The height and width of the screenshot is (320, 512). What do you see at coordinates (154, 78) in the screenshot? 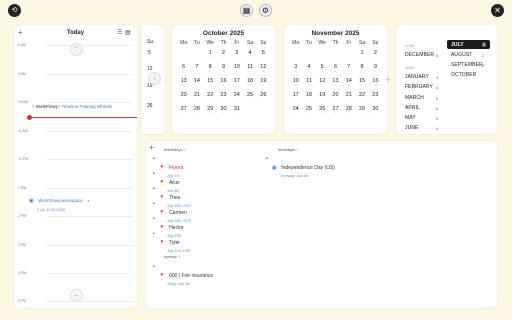
I see `prev-month-icon: ‹` at bounding box center [154, 78].